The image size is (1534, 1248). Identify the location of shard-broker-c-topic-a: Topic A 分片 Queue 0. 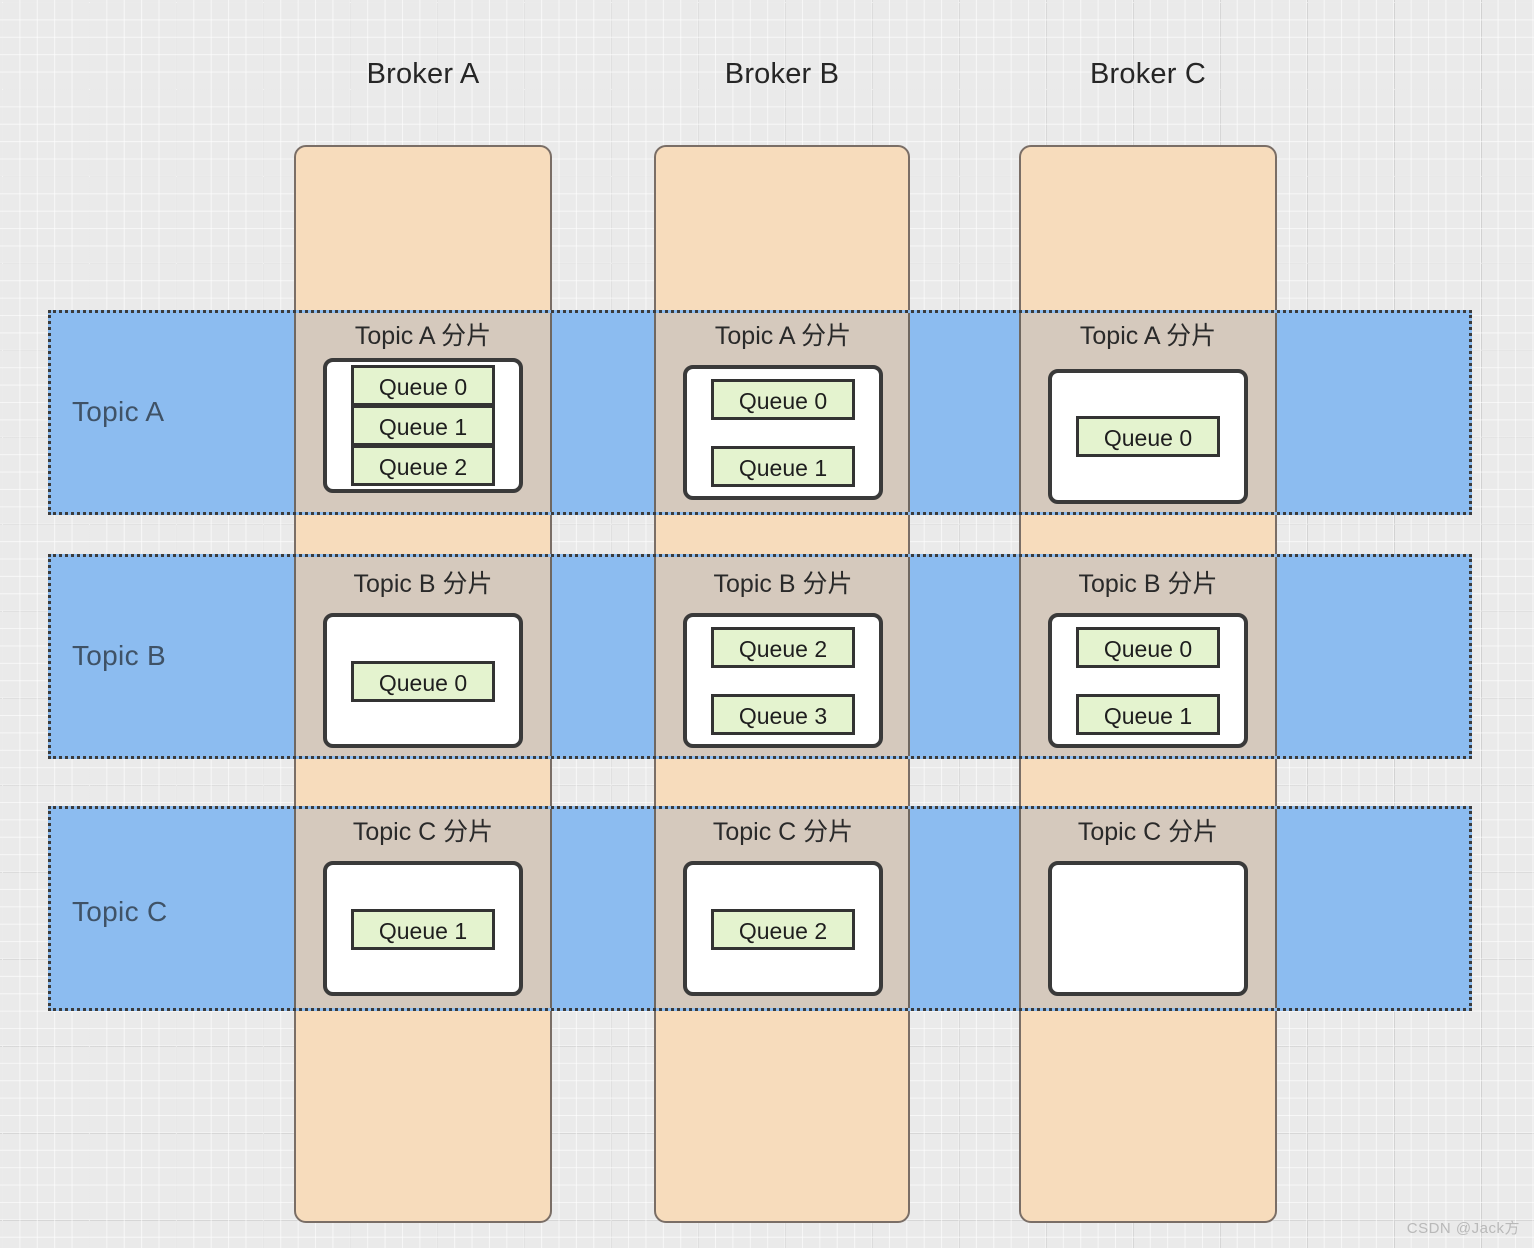
(1148, 412).